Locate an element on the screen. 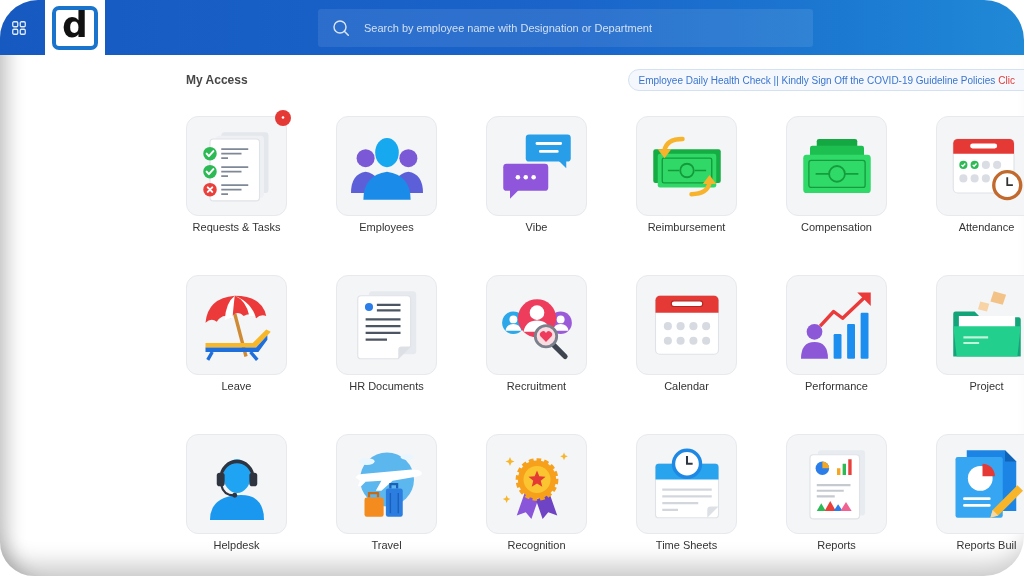 This screenshot has height=576, width=1024. app-label: HR Documents is located at coordinates (386, 386).